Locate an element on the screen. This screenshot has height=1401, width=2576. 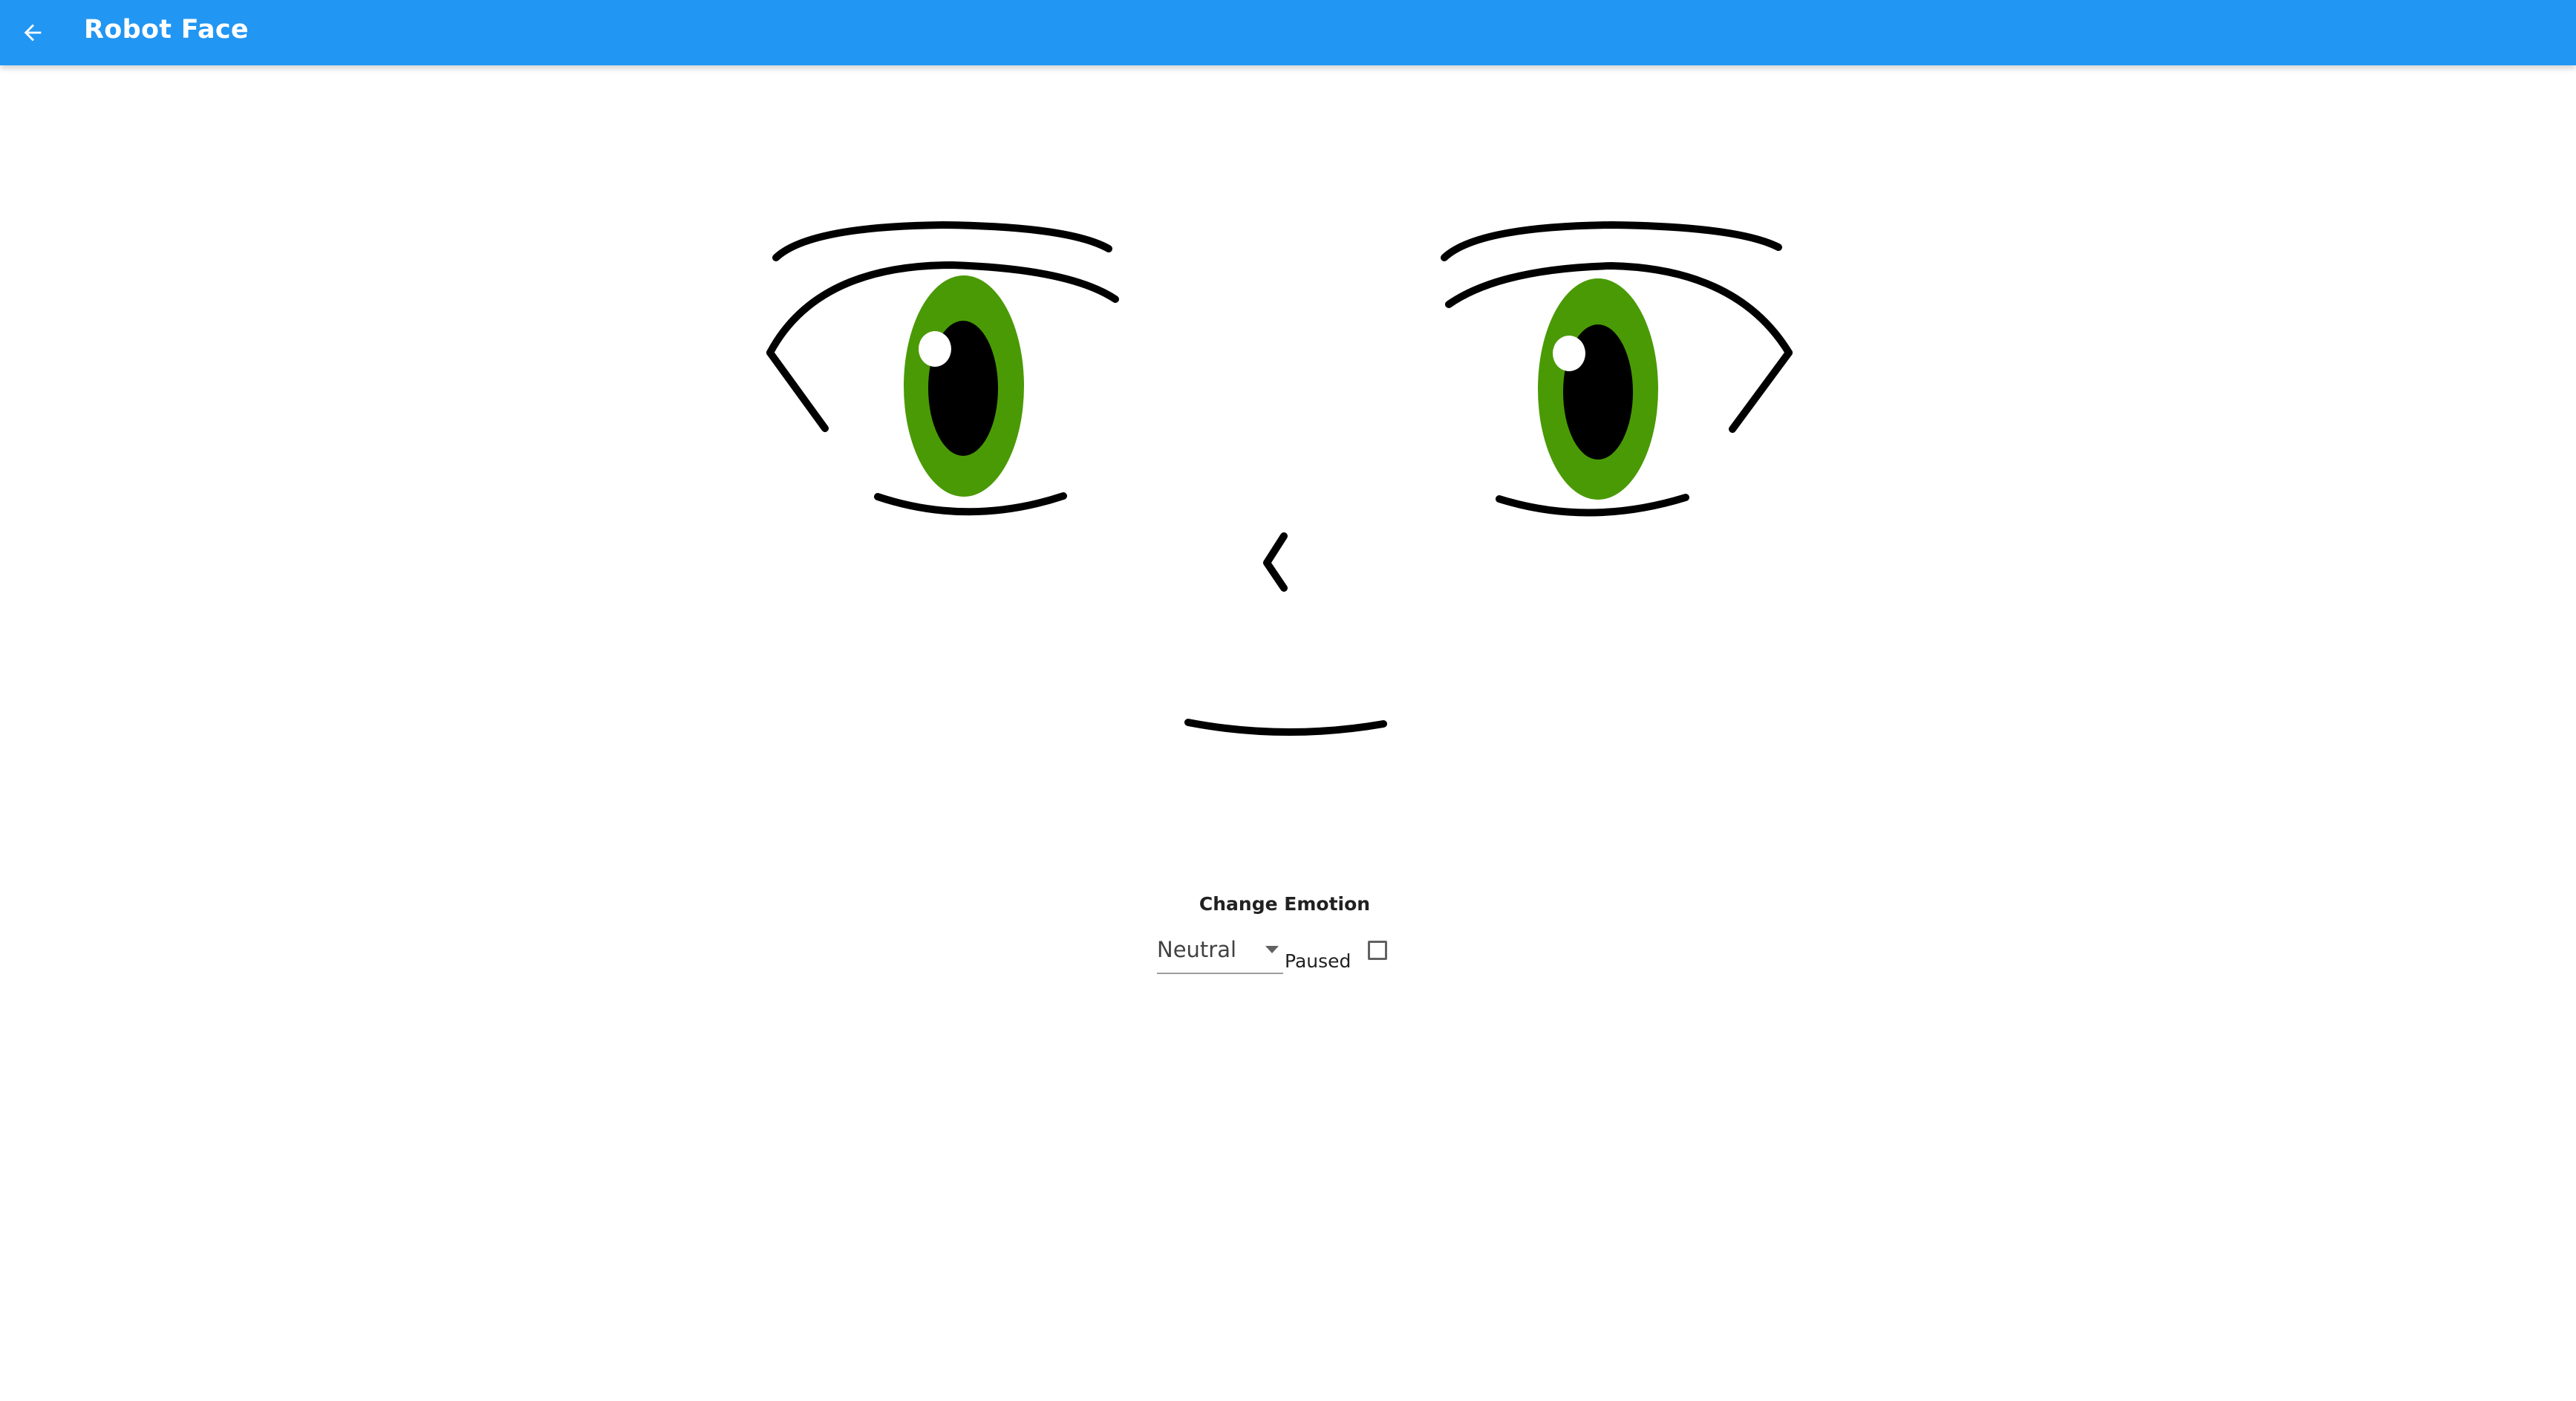
robot-face-canvas is located at coordinates (1279, 479).